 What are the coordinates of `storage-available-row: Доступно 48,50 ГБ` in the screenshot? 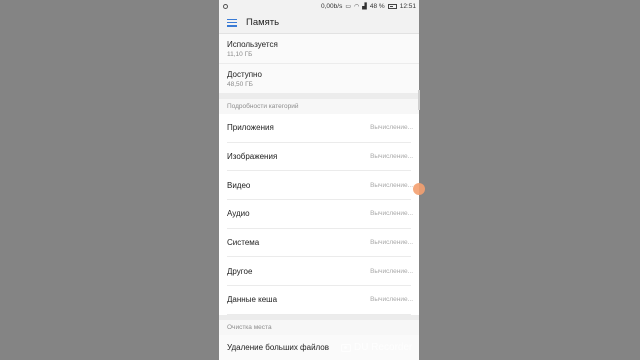 It's located at (319, 79).